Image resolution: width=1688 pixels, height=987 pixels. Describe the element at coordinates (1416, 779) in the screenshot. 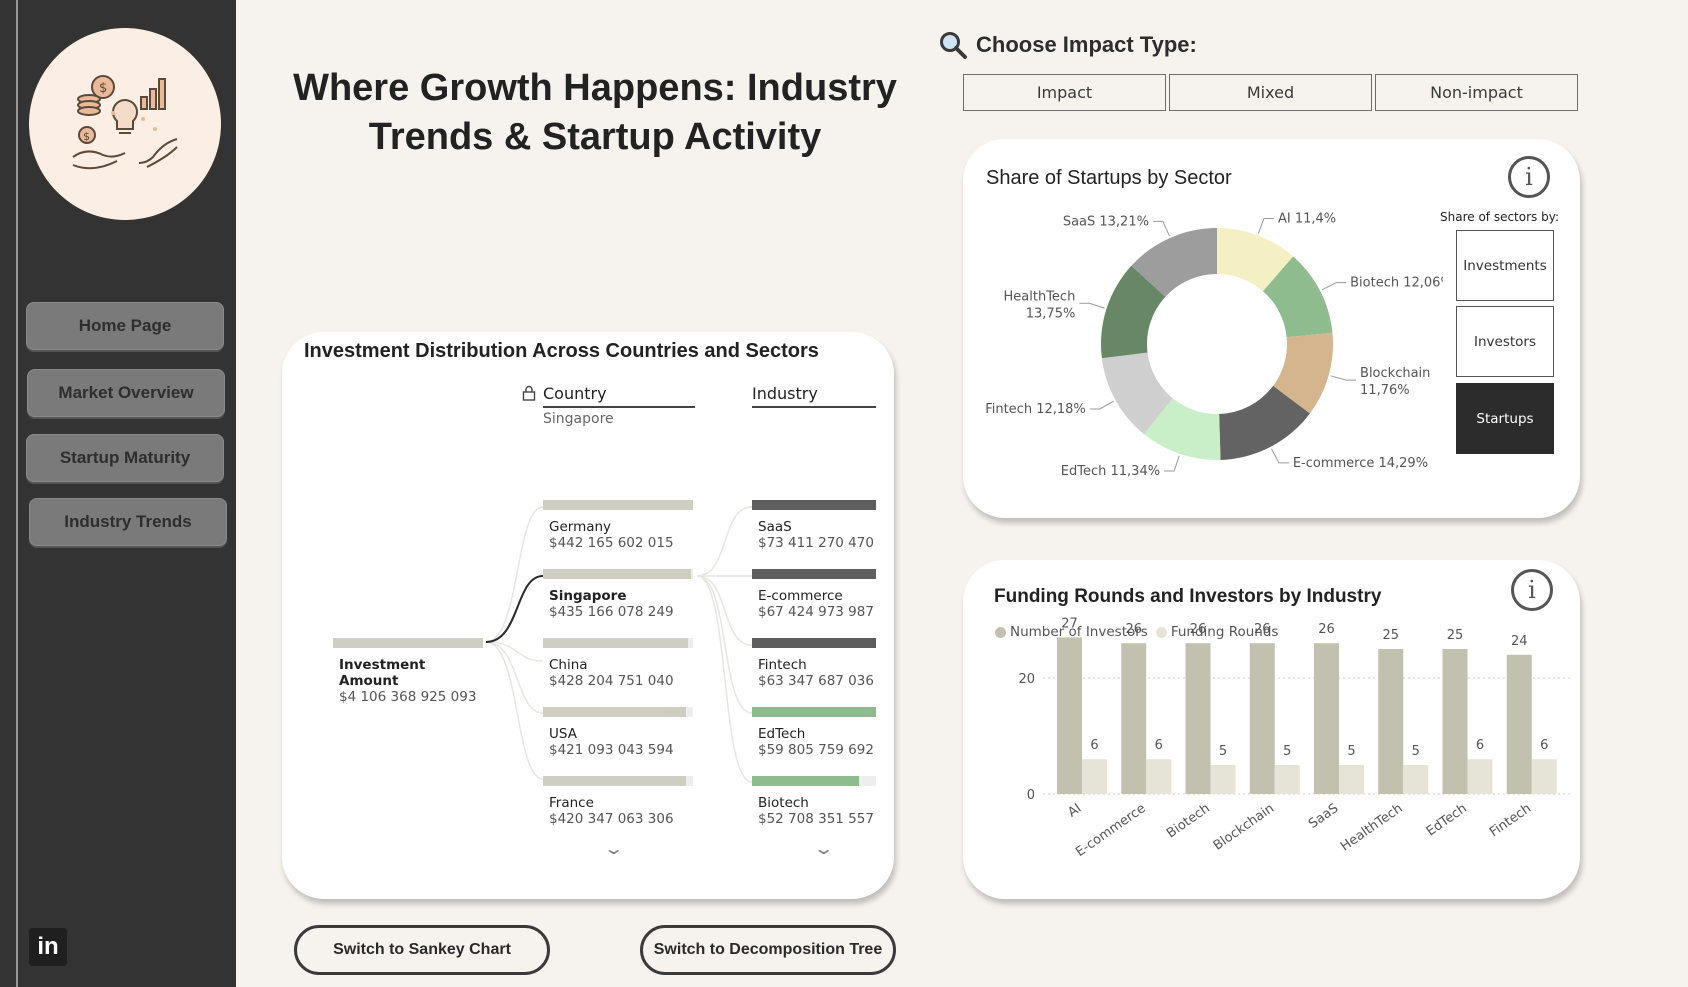

I see `bar-funding-healthtech` at that location.